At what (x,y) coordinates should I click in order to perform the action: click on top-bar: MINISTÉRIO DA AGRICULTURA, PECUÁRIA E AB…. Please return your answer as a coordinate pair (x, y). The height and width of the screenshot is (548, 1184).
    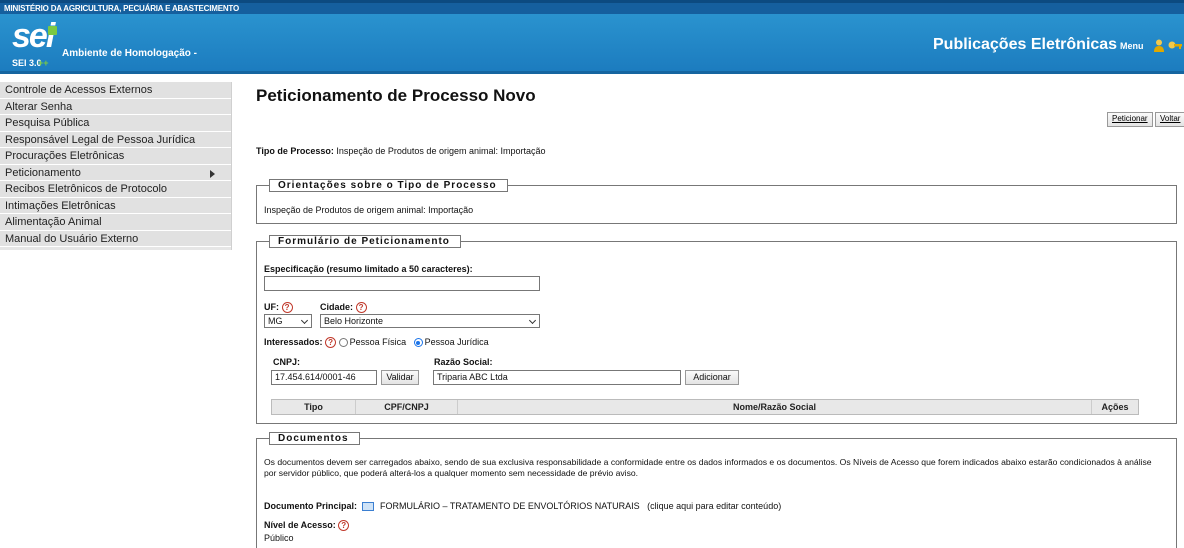
    Looking at the image, I should click on (592, 7).